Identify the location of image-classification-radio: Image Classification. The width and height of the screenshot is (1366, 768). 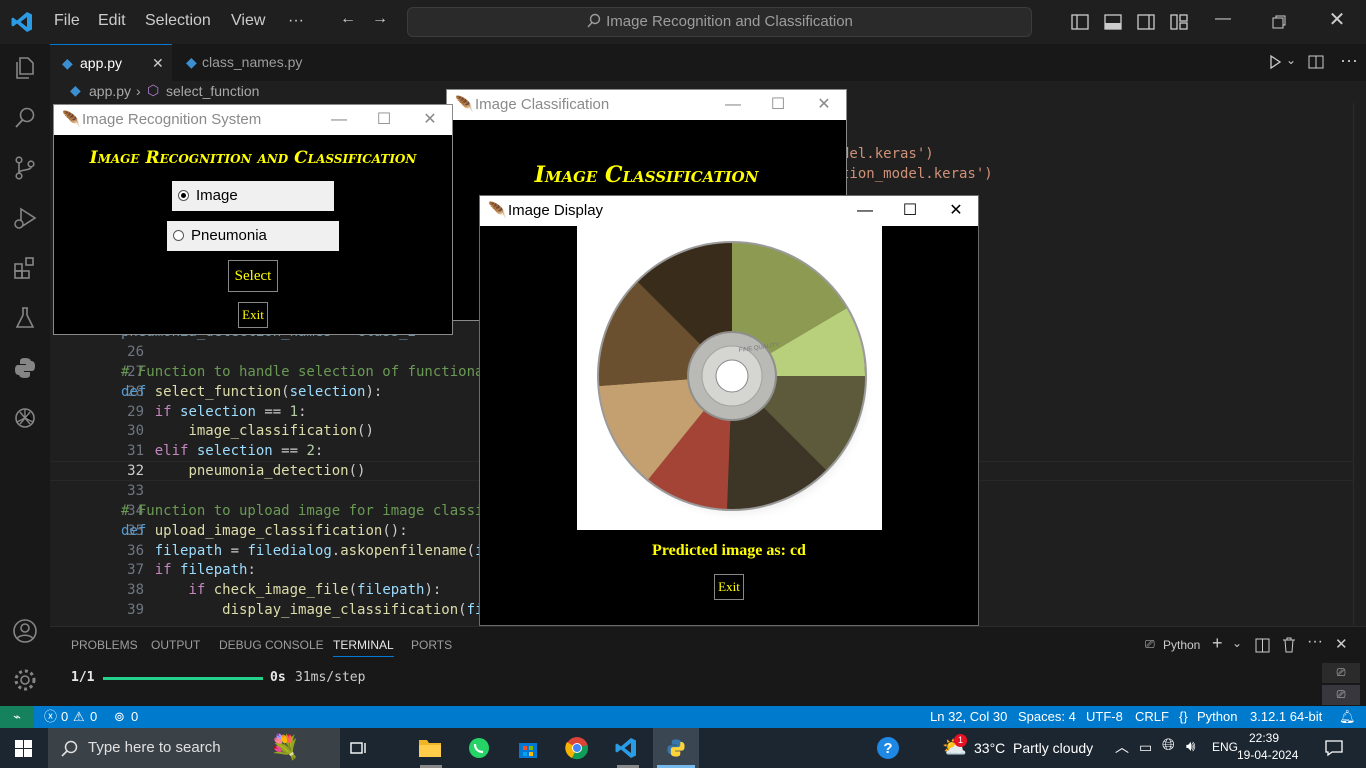
(253, 207).